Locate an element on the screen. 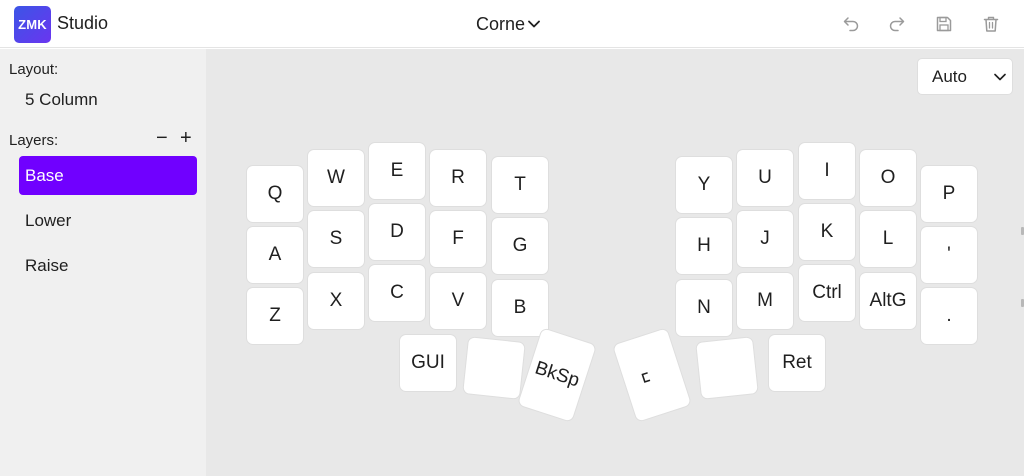 The width and height of the screenshot is (1024, 476). key-label: I is located at coordinates (827, 170).